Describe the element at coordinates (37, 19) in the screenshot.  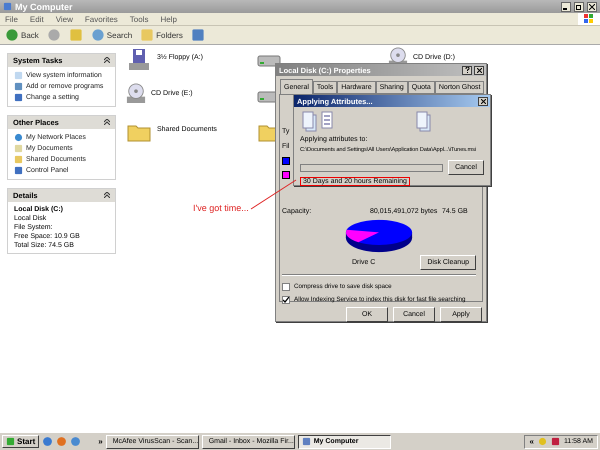
I see `menu-item: Edit` at that location.